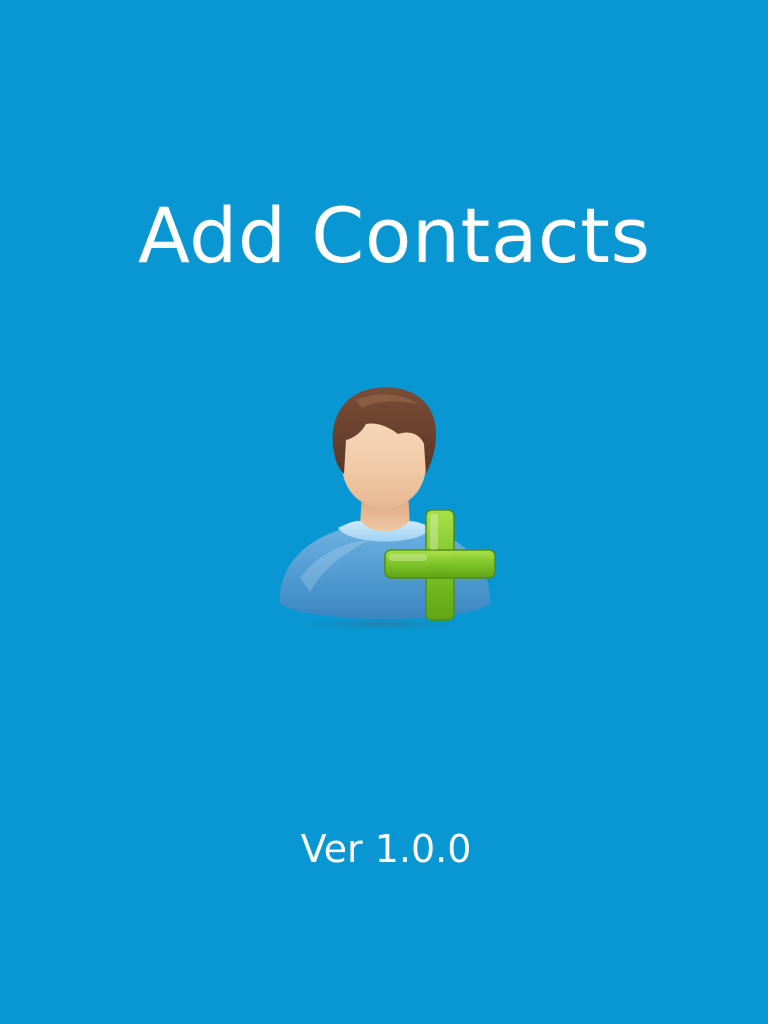 This screenshot has height=1024, width=768. Describe the element at coordinates (388, 509) in the screenshot. I see `add-contact-icon` at that location.